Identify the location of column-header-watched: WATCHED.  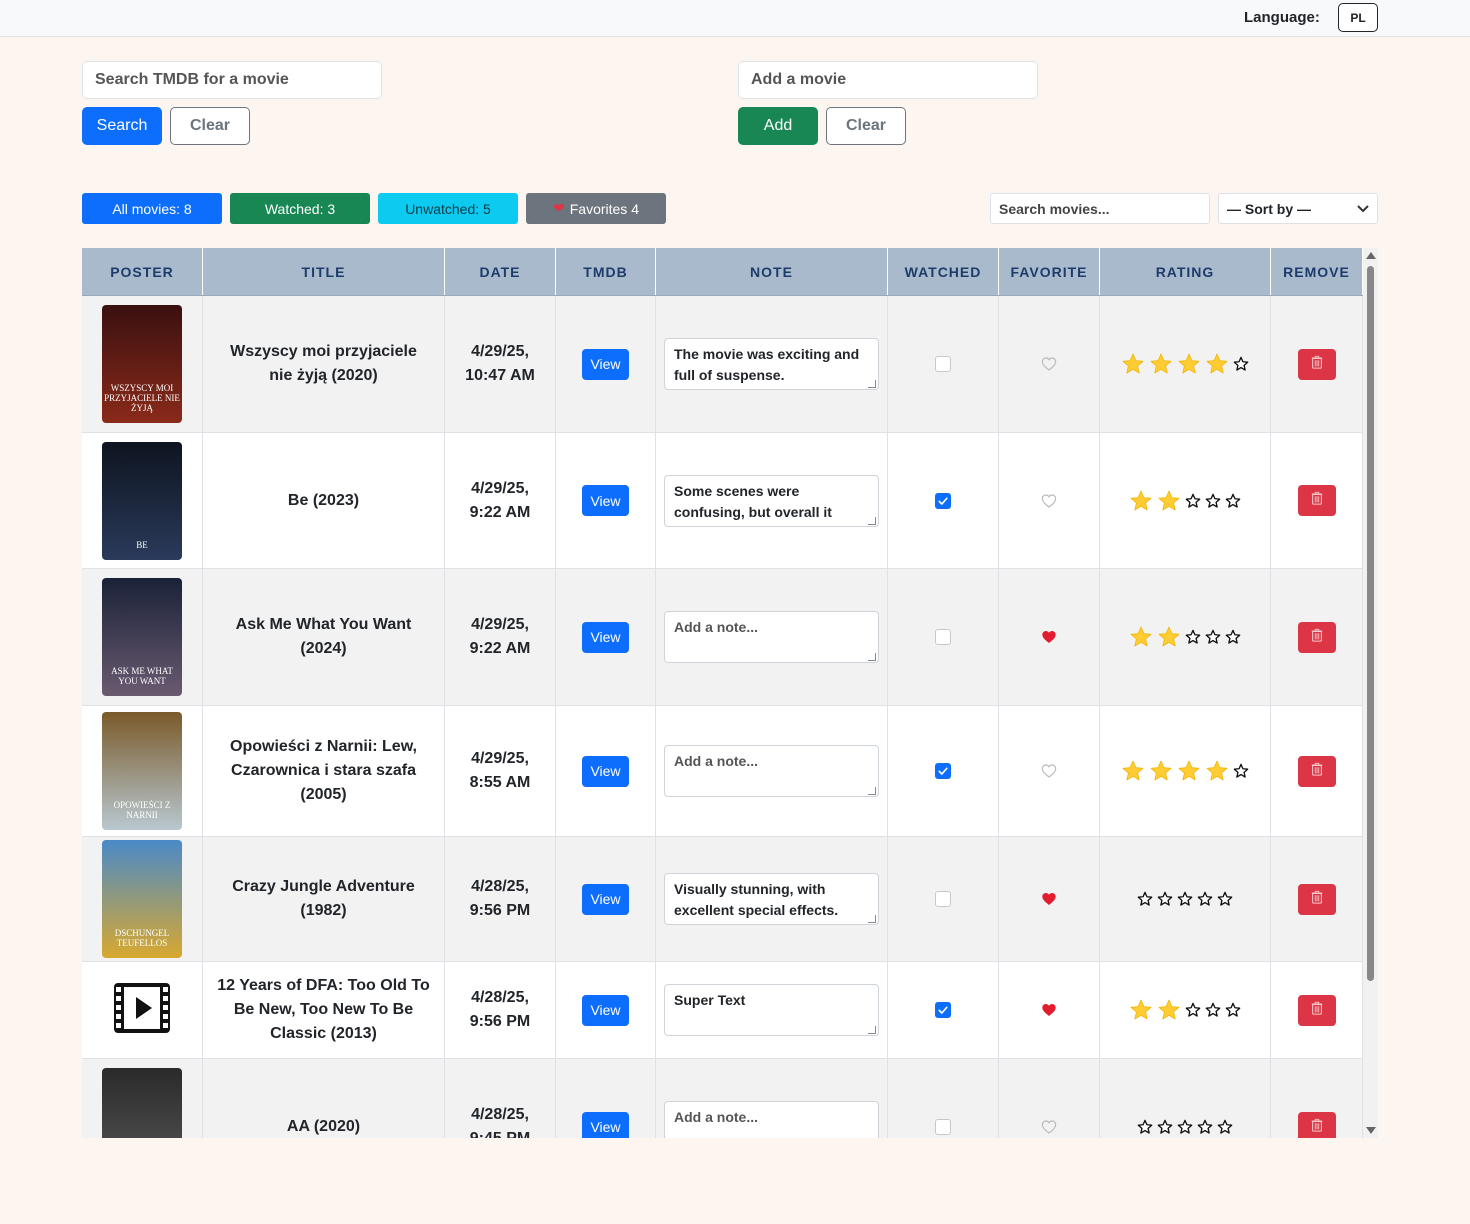
(943, 271).